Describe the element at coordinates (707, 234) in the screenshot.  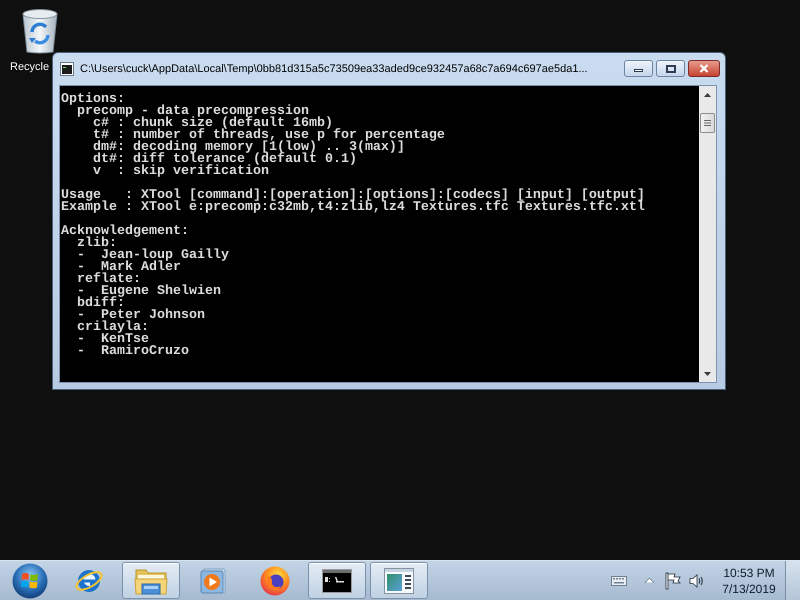
I see `scrollbar-track` at that location.